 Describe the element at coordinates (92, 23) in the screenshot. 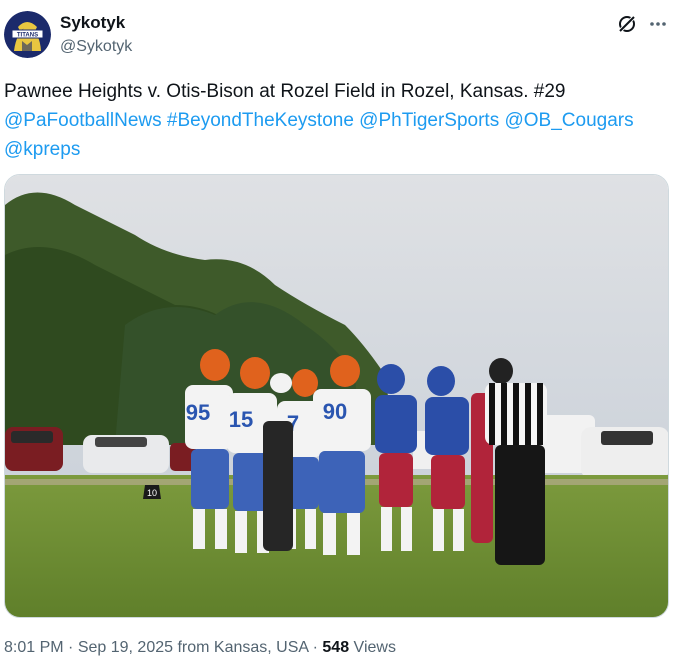

I see `author-name: Sykotyk` at that location.